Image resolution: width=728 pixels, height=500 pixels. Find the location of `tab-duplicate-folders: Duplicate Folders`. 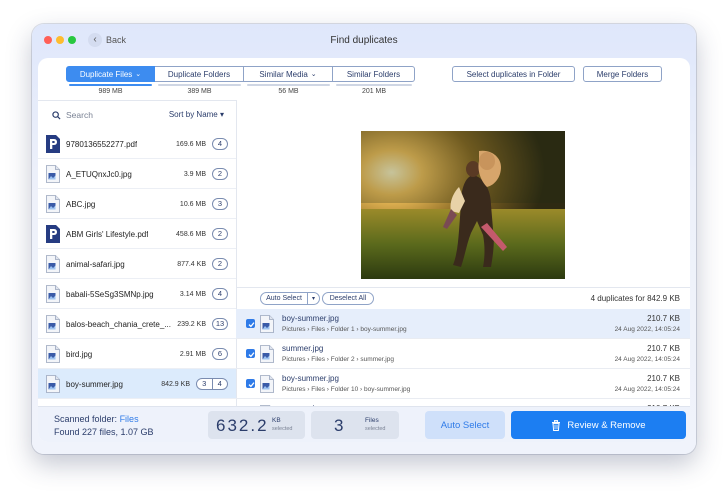

tab-duplicate-folders: Duplicate Folders is located at coordinates (199, 74).